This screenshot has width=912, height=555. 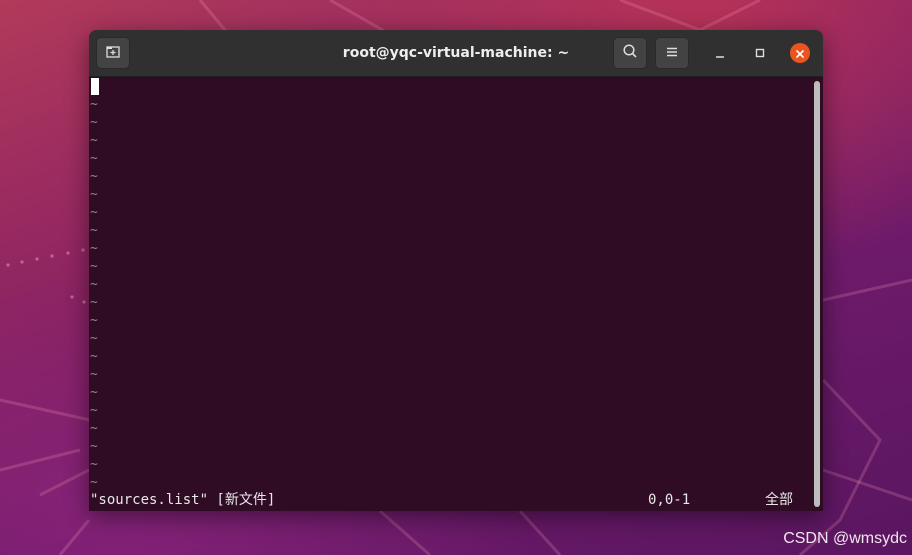 What do you see at coordinates (845, 538) in the screenshot?
I see `watermark: CSDN @wmsydc` at bounding box center [845, 538].